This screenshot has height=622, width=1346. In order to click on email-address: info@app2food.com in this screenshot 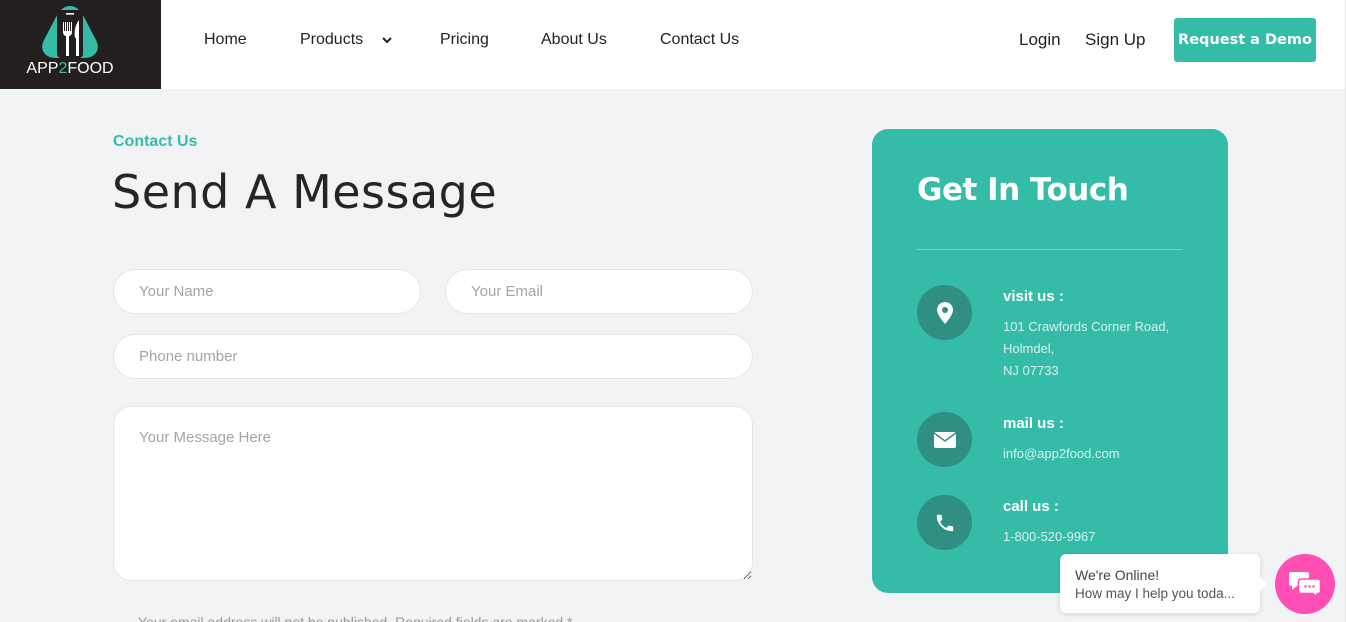, I will do `click(1061, 454)`.